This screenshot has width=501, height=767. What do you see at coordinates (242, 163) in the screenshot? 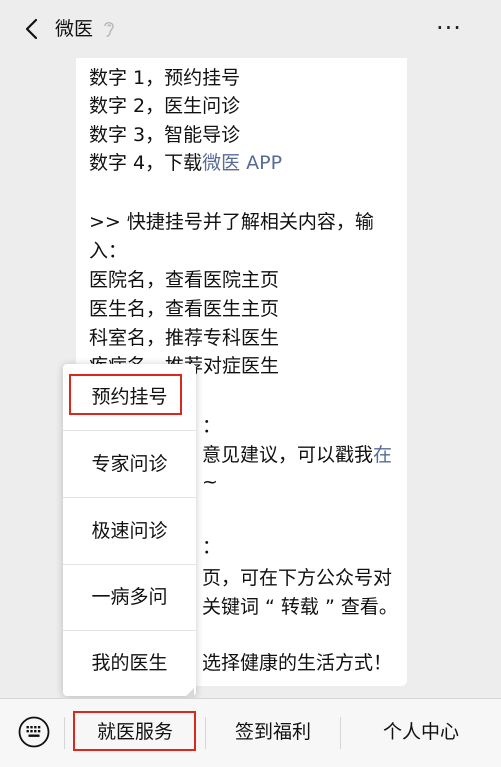
I see `download-app-link: 微医 APP` at bounding box center [242, 163].